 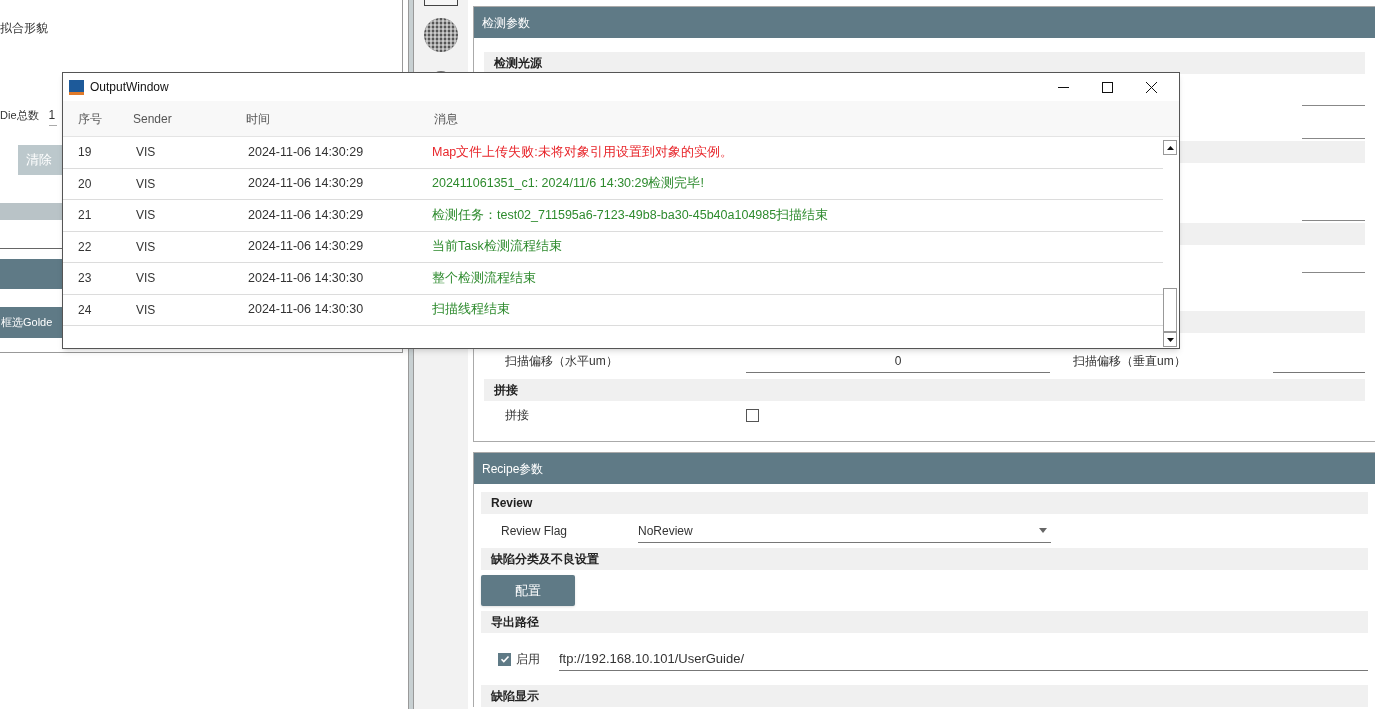 What do you see at coordinates (31, 274) in the screenshot?
I see `header-bar` at bounding box center [31, 274].